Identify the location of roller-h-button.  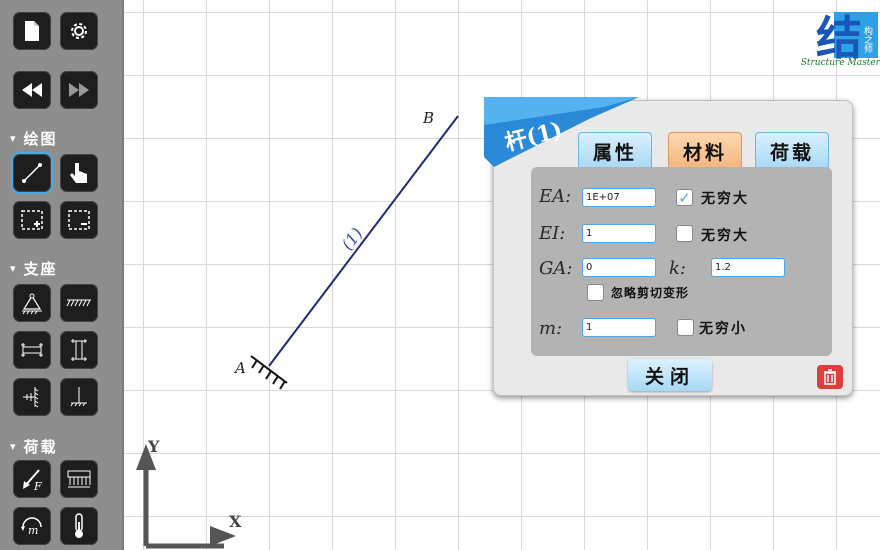
(32, 350).